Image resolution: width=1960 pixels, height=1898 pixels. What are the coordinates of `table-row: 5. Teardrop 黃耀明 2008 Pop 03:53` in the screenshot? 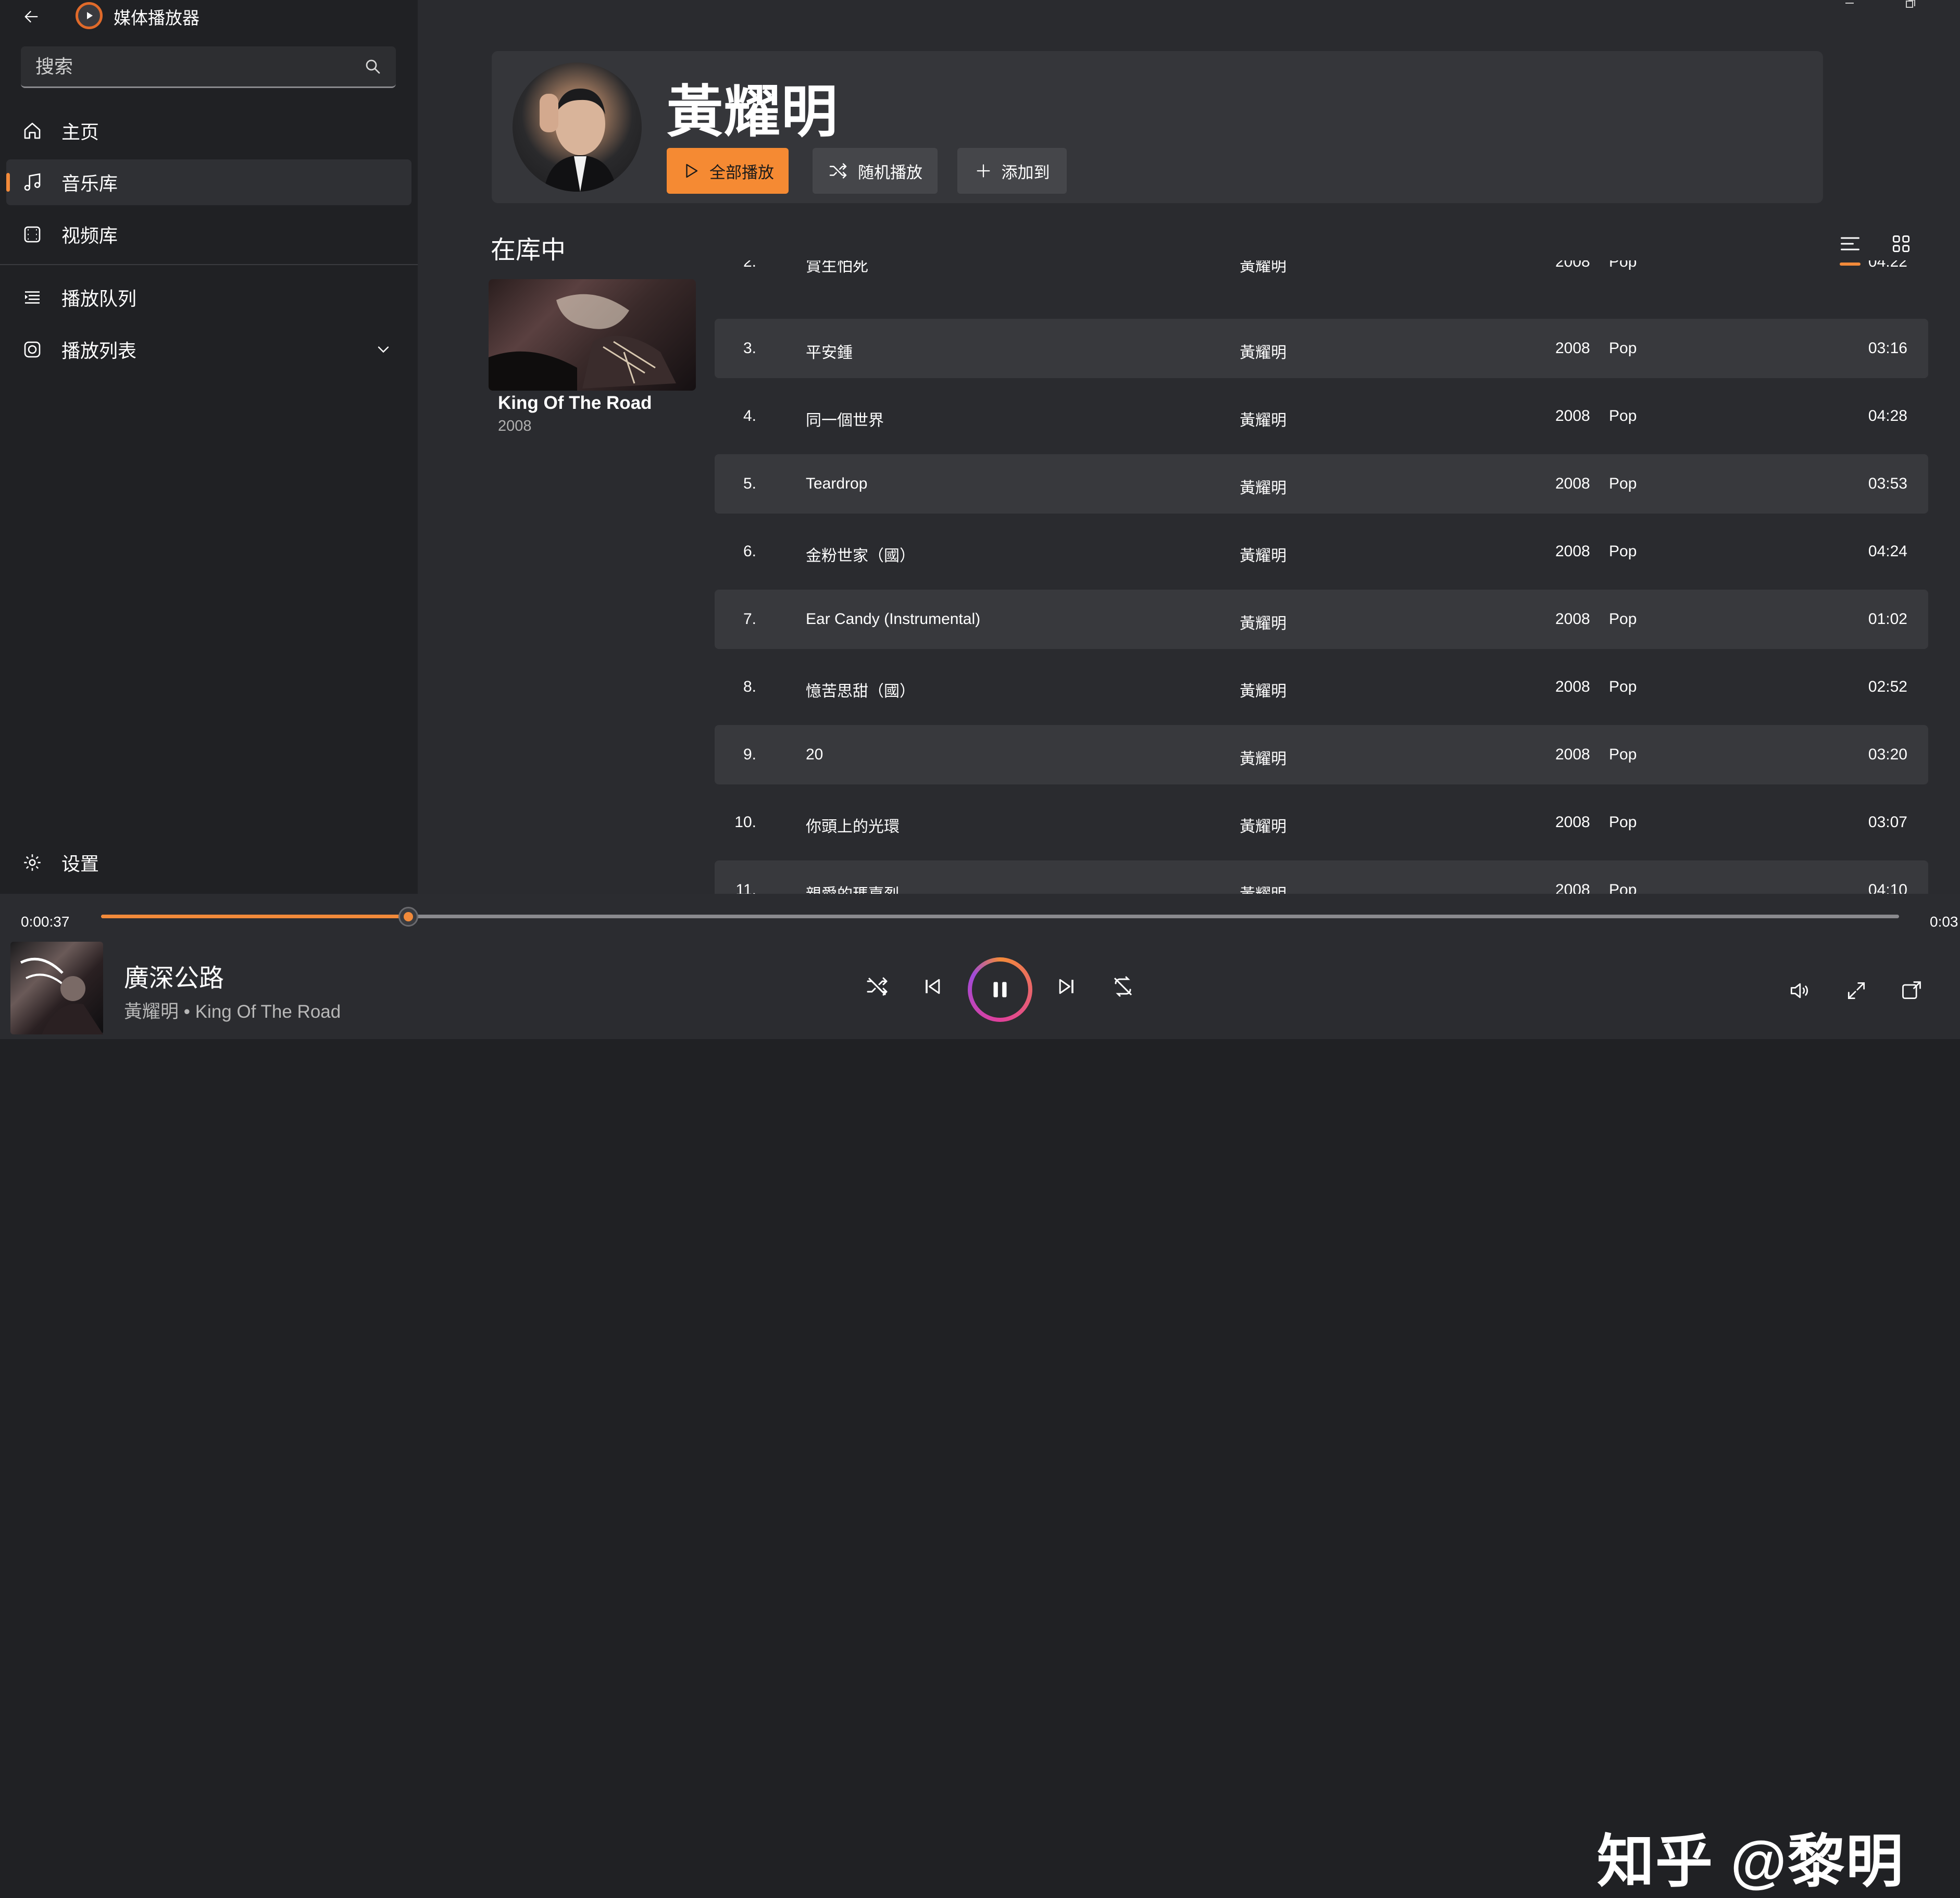 It's located at (1321, 484).